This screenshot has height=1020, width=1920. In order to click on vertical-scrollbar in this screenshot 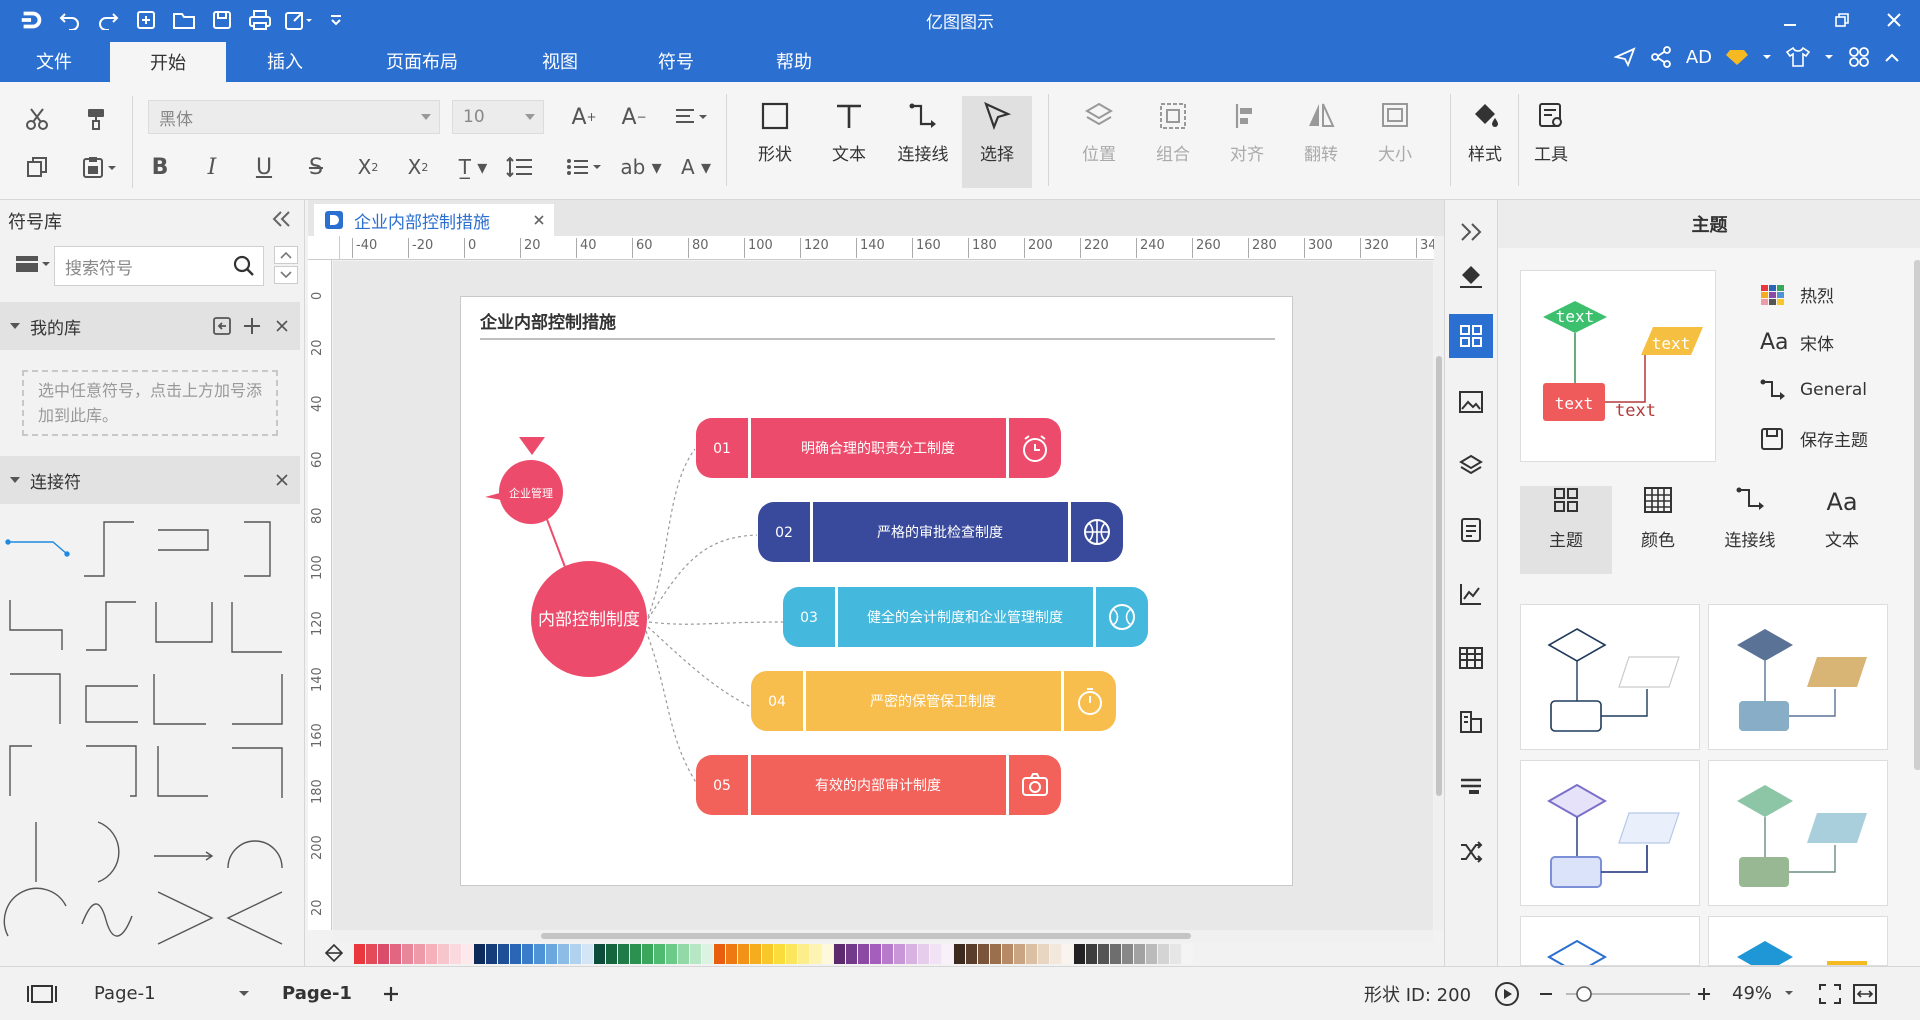, I will do `click(1439, 583)`.